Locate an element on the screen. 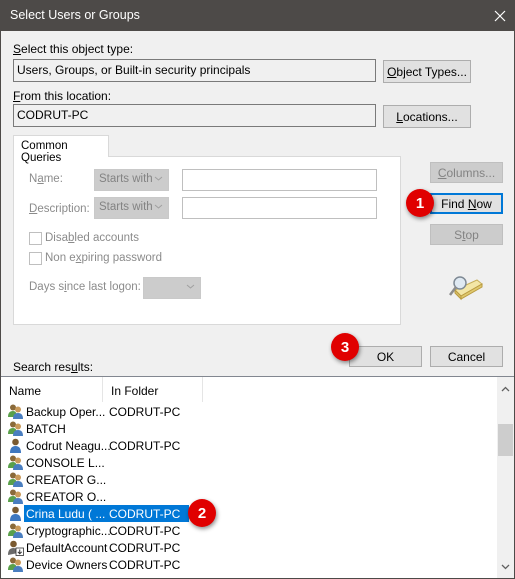  scrollbar-thumb is located at coordinates (505, 440).